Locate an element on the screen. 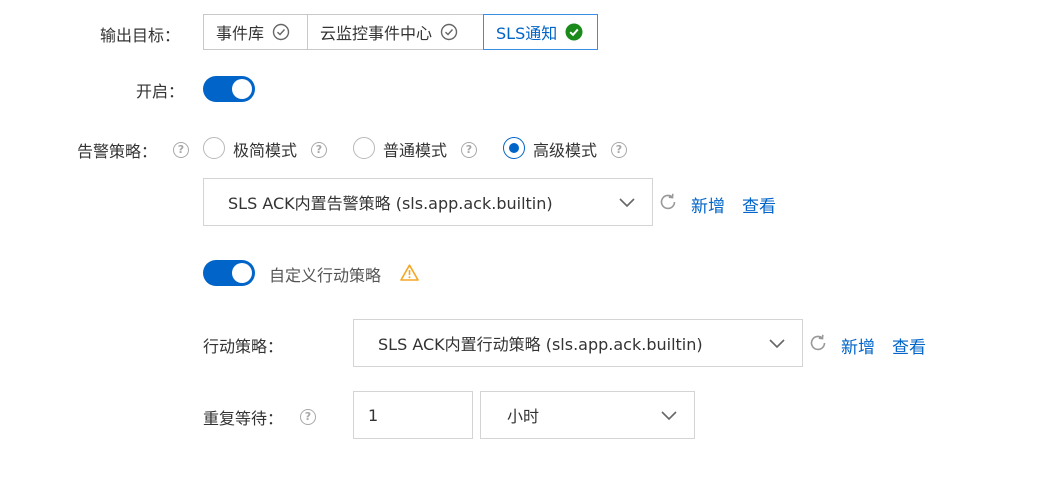 Image resolution: width=1051 pixels, height=484 pixels. custom-action-label: 自定义行动策略 is located at coordinates (325, 275).